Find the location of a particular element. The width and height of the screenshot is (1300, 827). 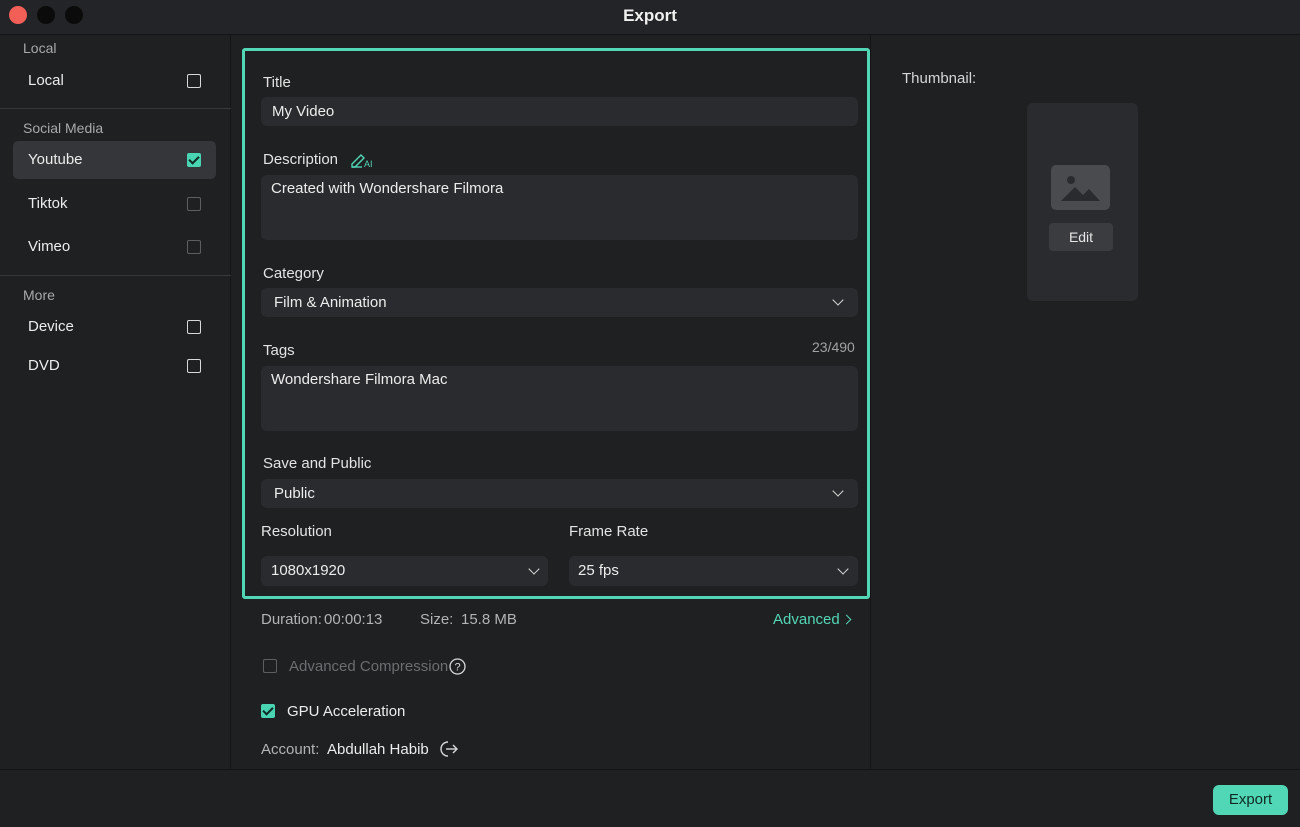

advanced-compression-checkbox is located at coordinates (270, 666).